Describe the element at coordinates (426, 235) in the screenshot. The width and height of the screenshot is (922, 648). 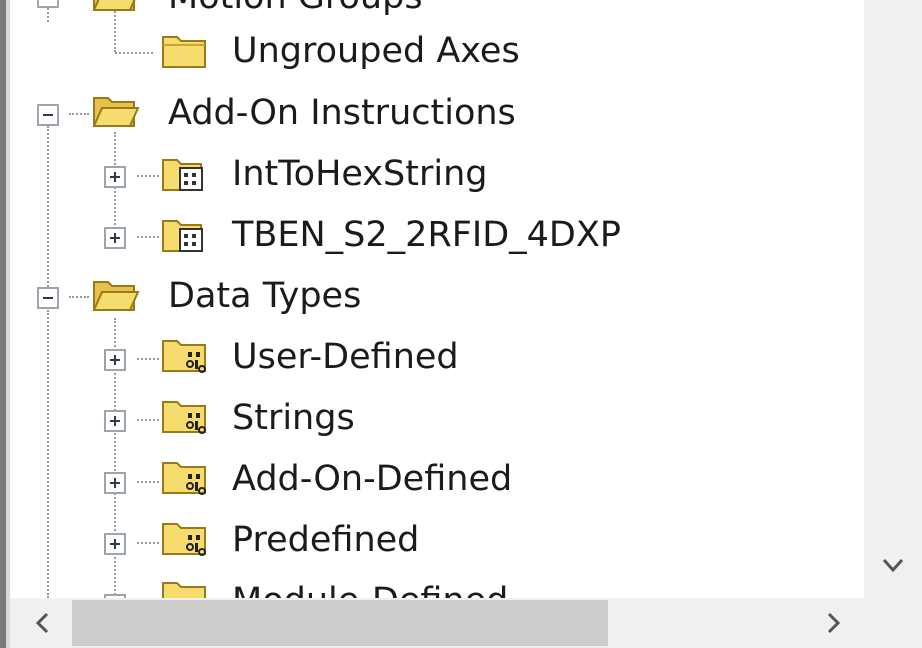
I see `tree-item-tben-s2-2rfid-4dxp: TBEN_S2_2RFID_4DXP` at that location.